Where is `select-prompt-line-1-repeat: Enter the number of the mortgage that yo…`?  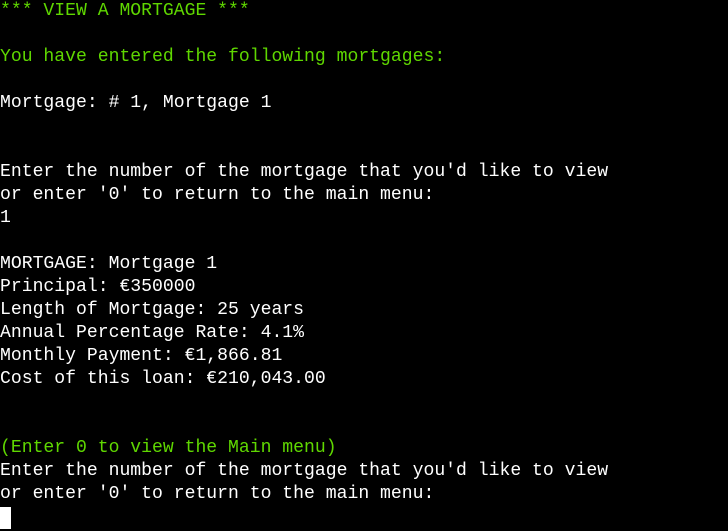 select-prompt-line-1-repeat: Enter the number of the mortgage that yo… is located at coordinates (304, 471).